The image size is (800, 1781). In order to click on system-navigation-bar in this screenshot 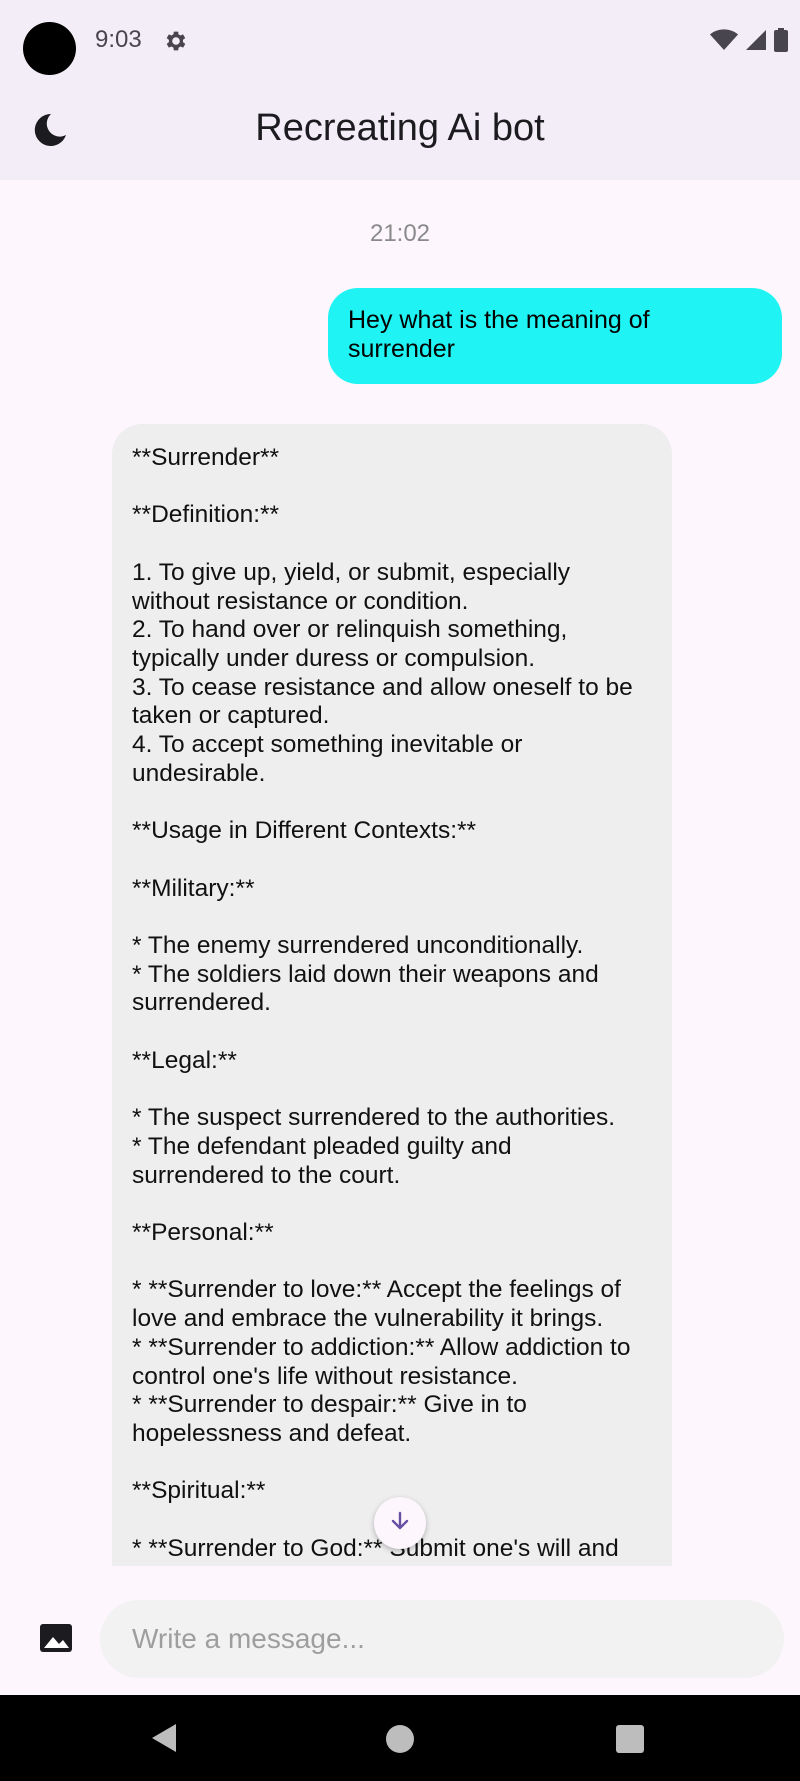, I will do `click(400, 1738)`.